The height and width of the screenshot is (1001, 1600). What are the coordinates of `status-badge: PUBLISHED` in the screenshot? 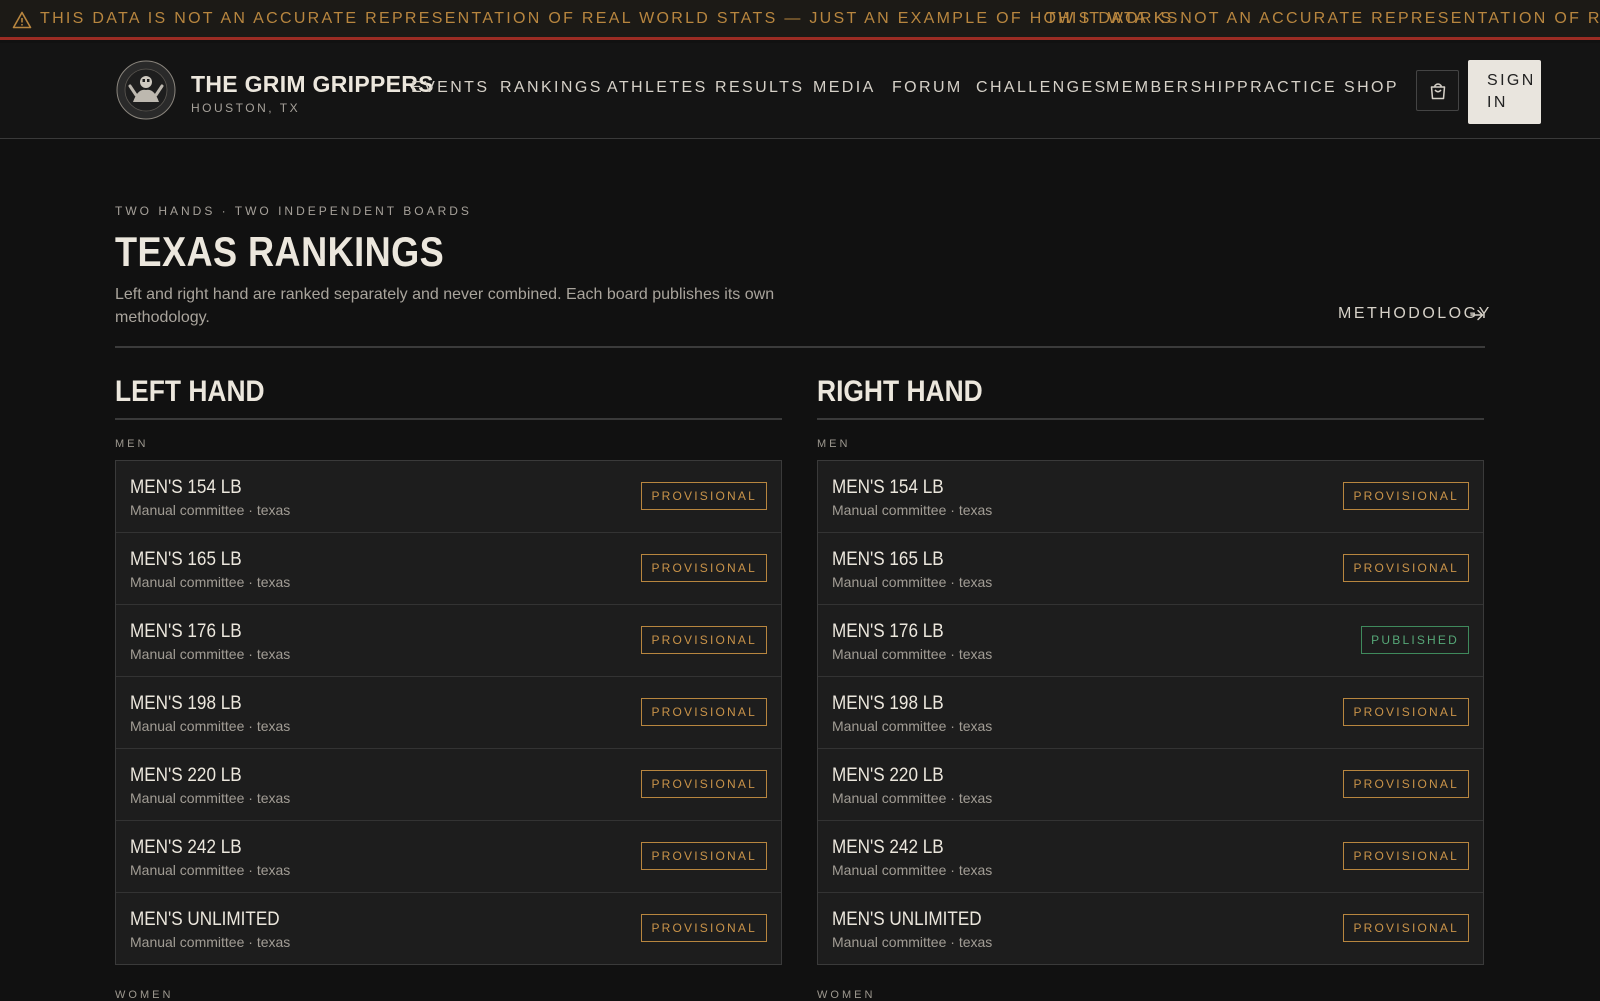 It's located at (1415, 640).